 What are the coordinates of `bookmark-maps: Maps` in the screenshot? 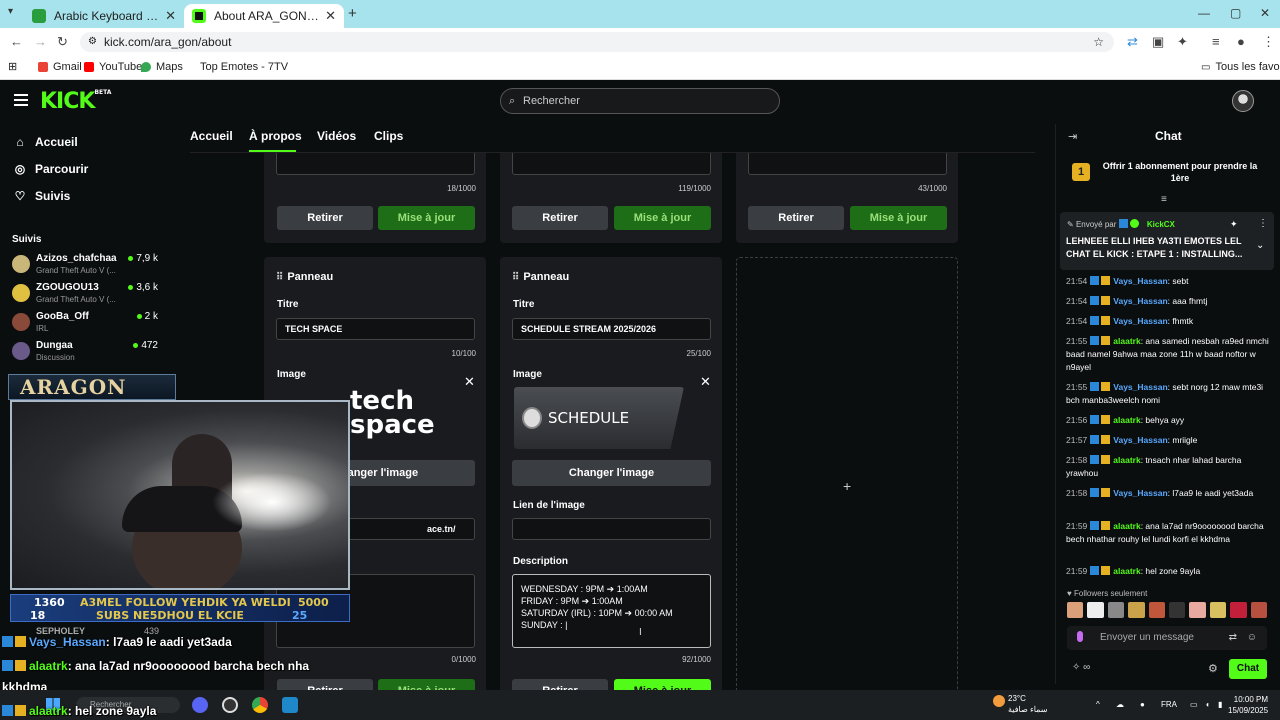 It's located at (162, 67).